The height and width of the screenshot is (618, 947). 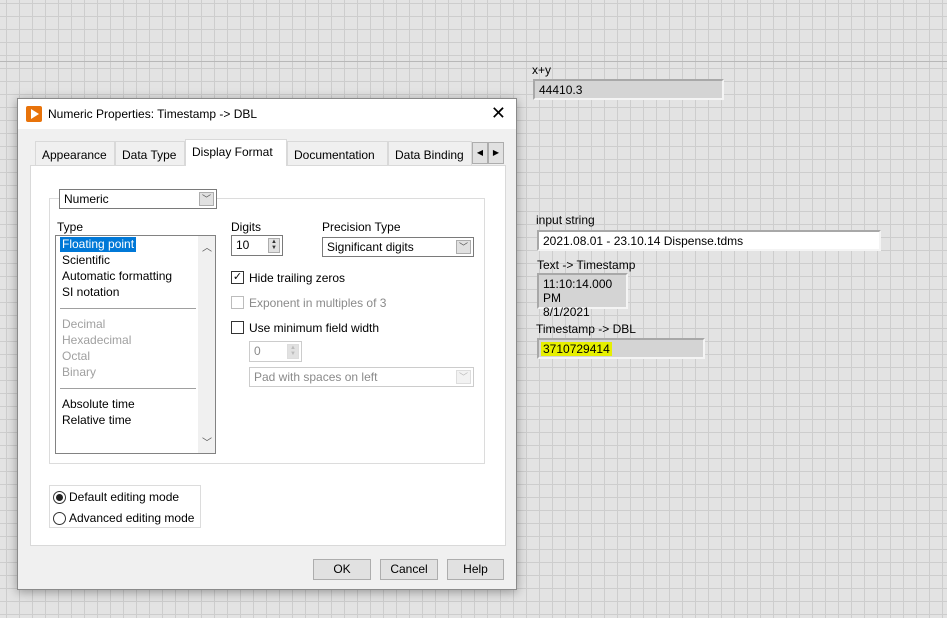 I want to click on help-button: Help, so click(x=475, y=569).